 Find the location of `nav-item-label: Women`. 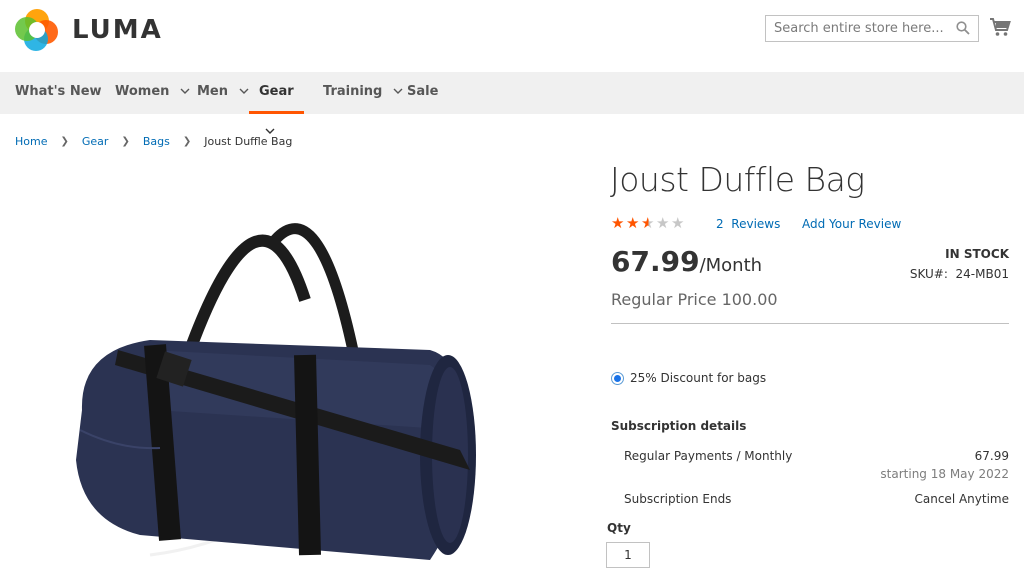

nav-item-label: Women is located at coordinates (142, 91).